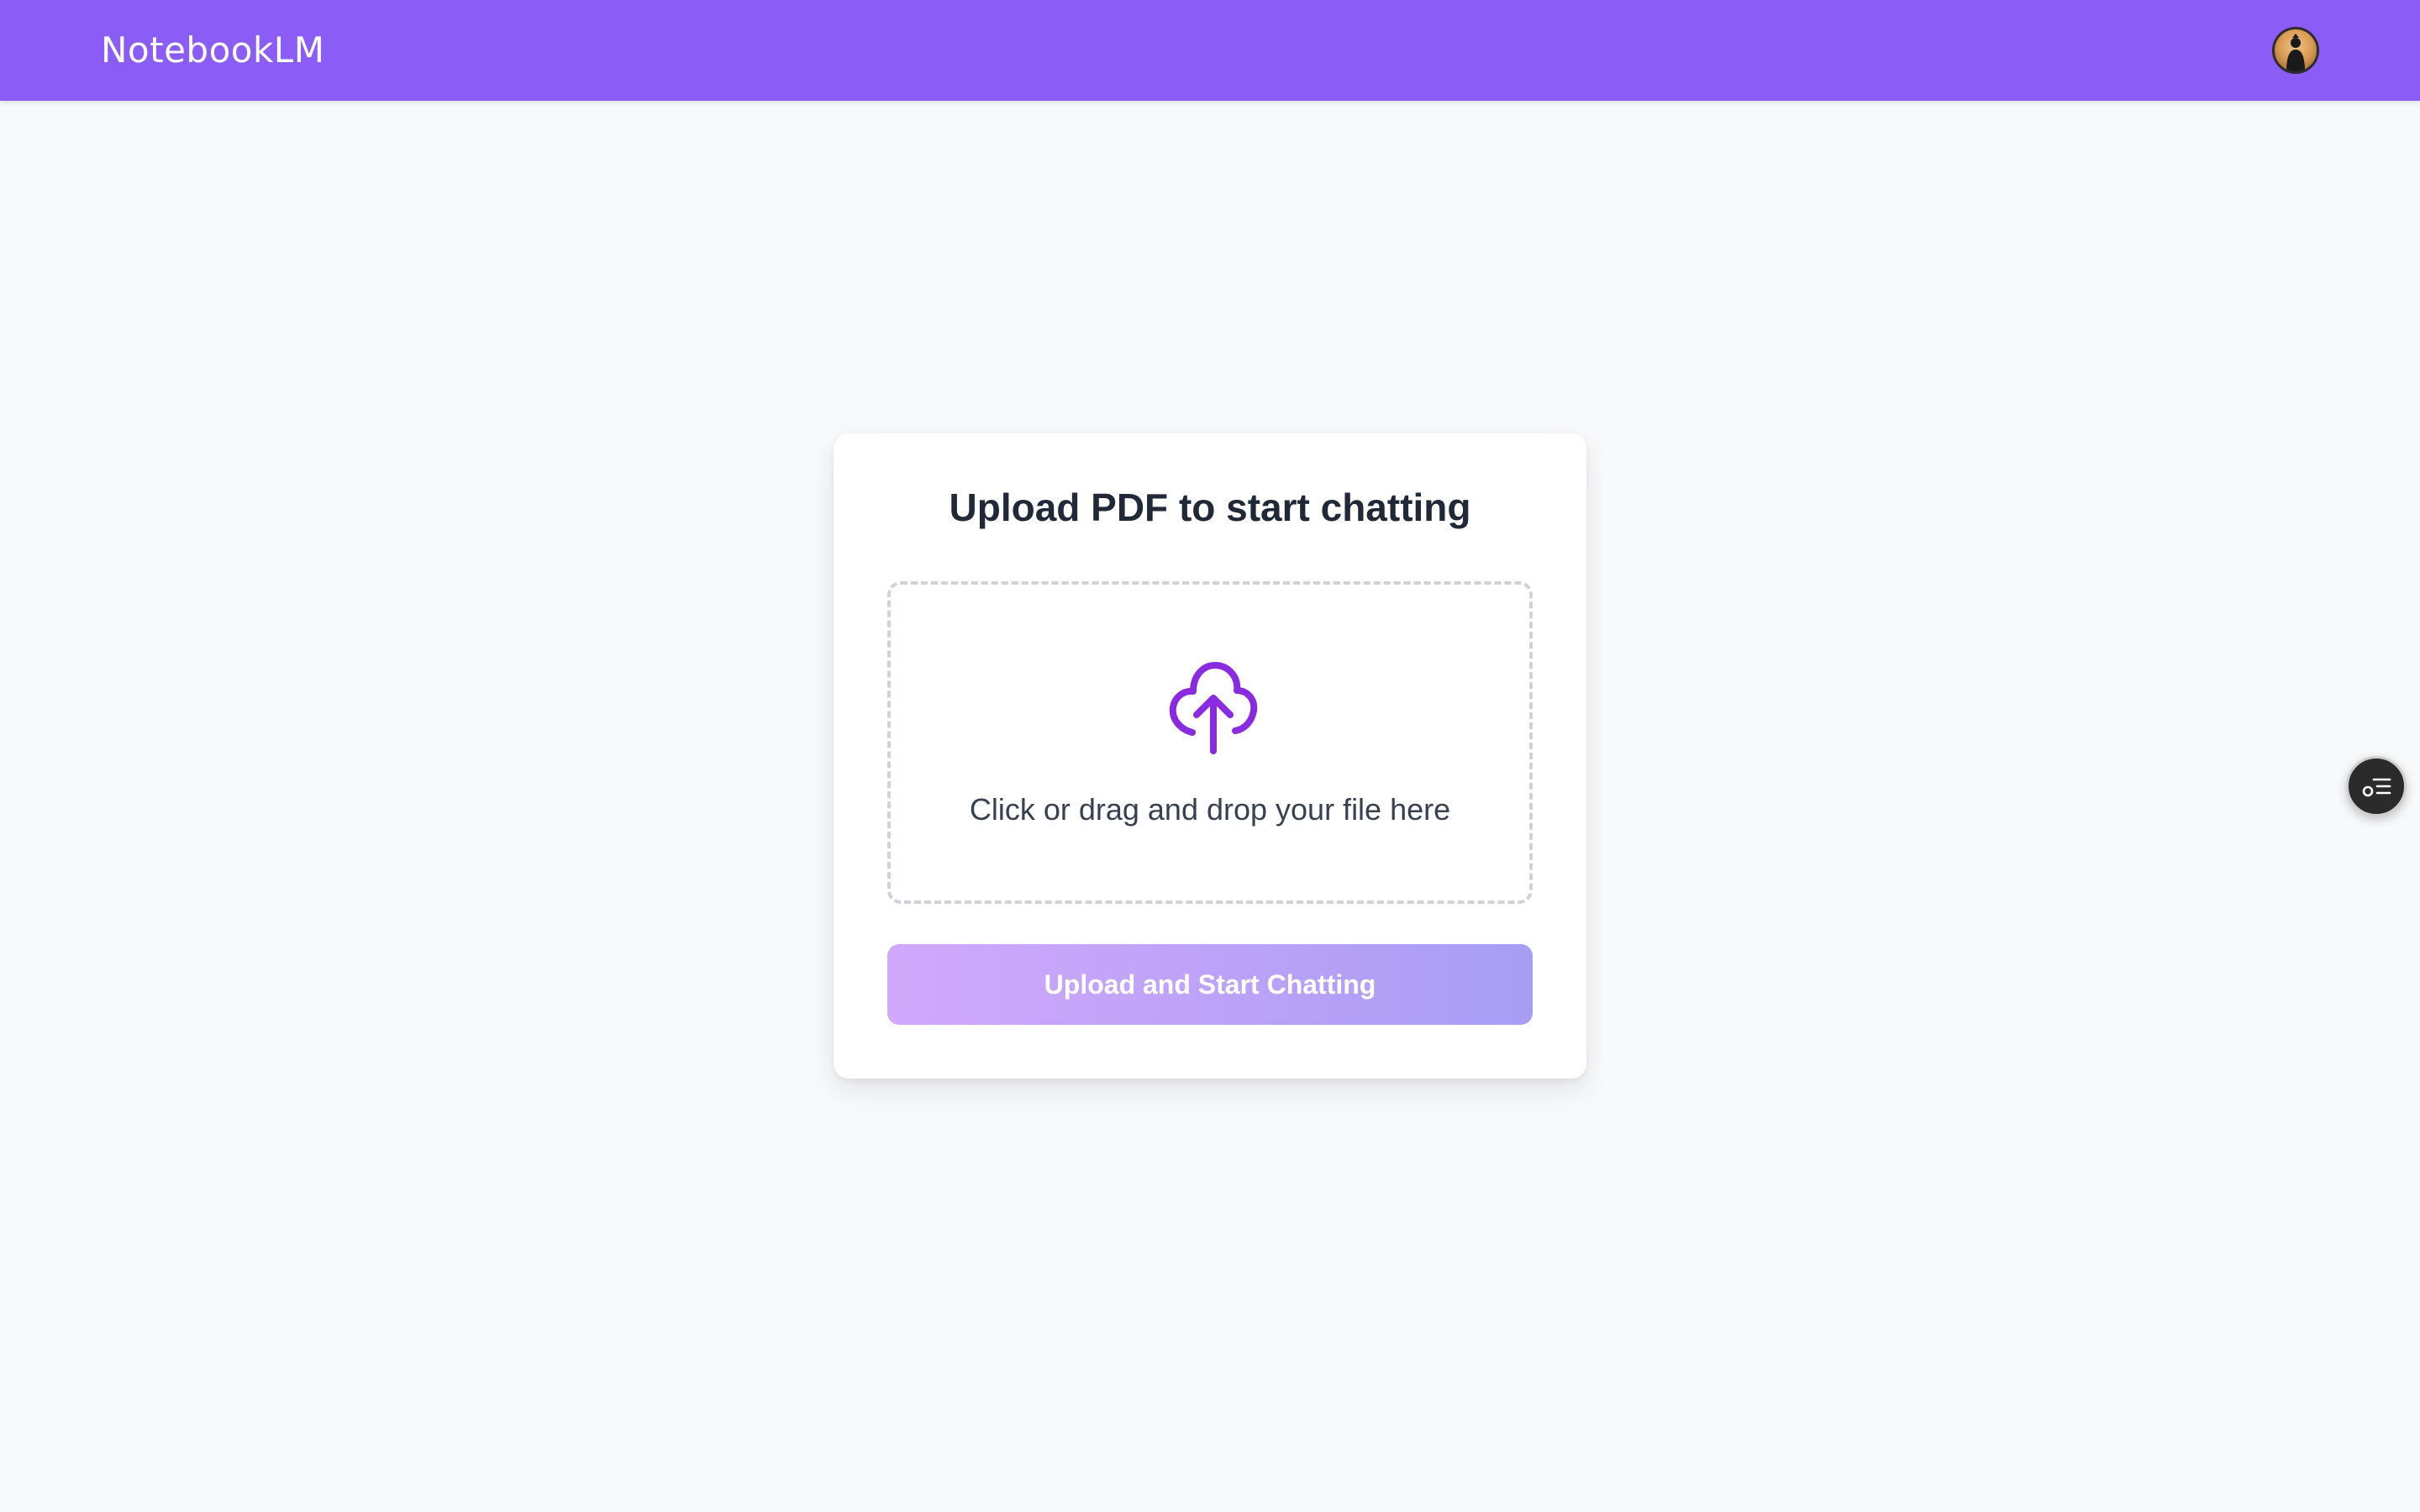 The height and width of the screenshot is (1512, 2420). Describe the element at coordinates (1210, 984) in the screenshot. I see `upload-and-start-chatting-button: Upload and Start Chatting` at that location.